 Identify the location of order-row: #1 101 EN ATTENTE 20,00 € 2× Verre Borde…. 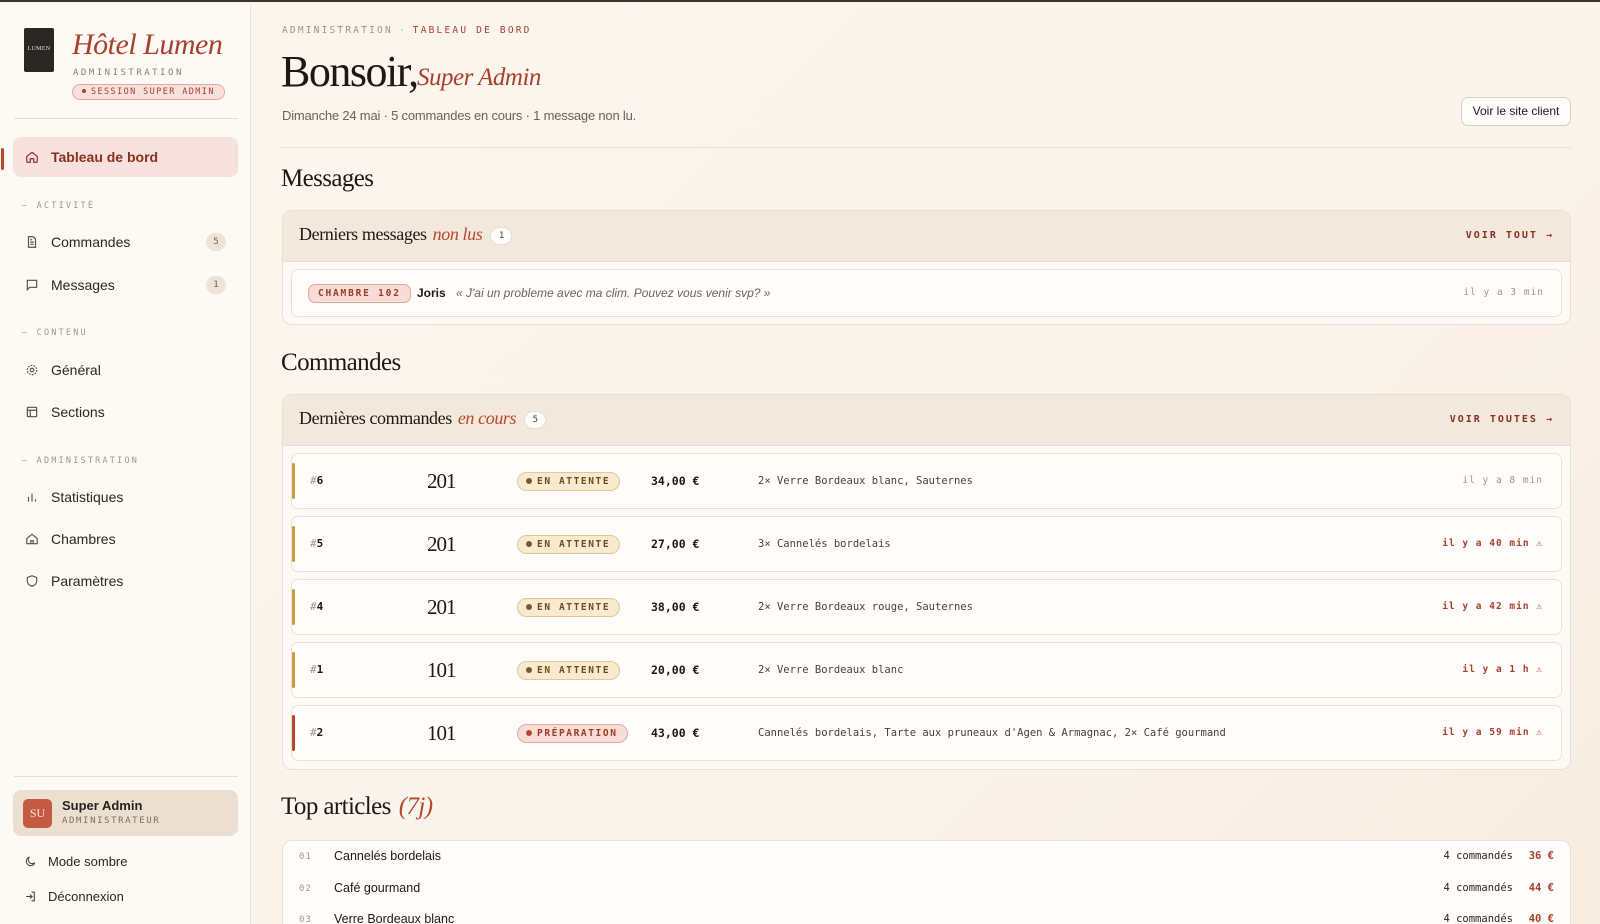
(926, 670).